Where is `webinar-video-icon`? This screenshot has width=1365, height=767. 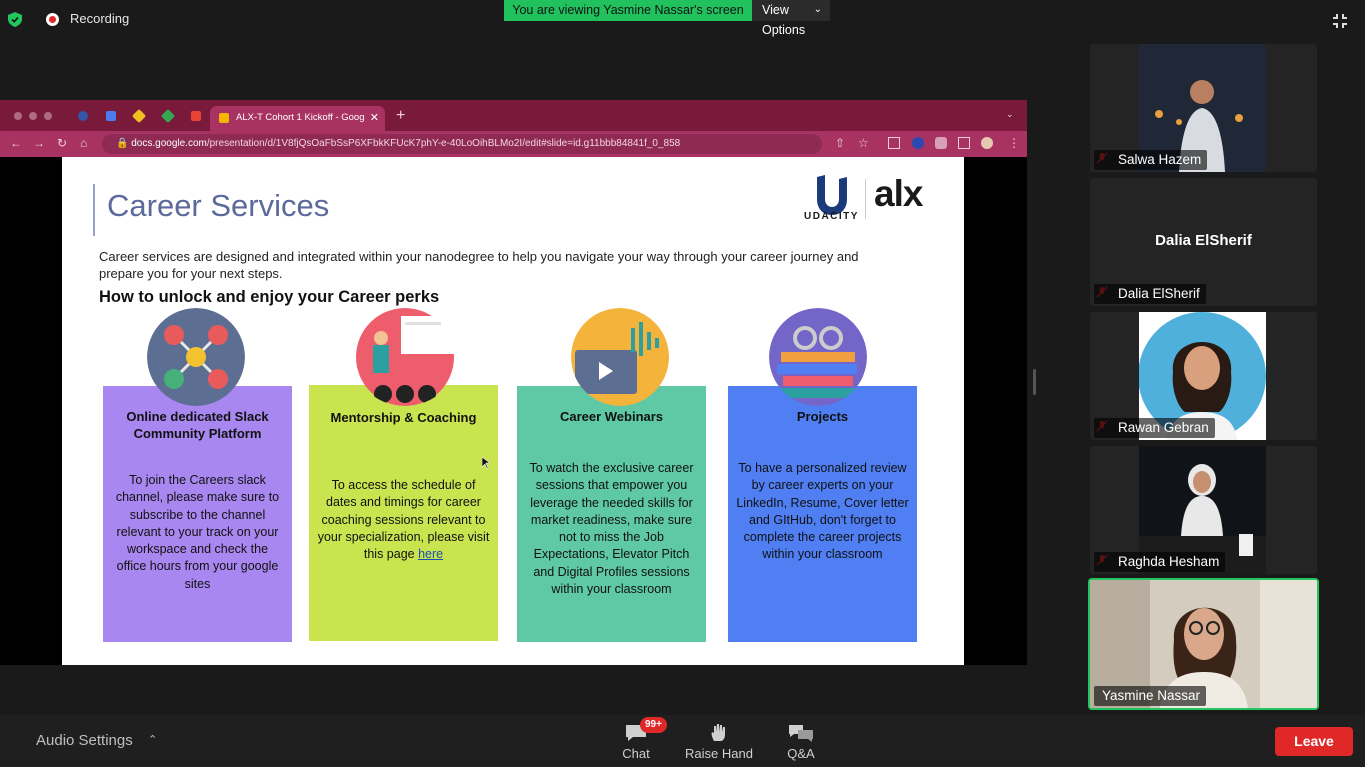 webinar-video-icon is located at coordinates (620, 357).